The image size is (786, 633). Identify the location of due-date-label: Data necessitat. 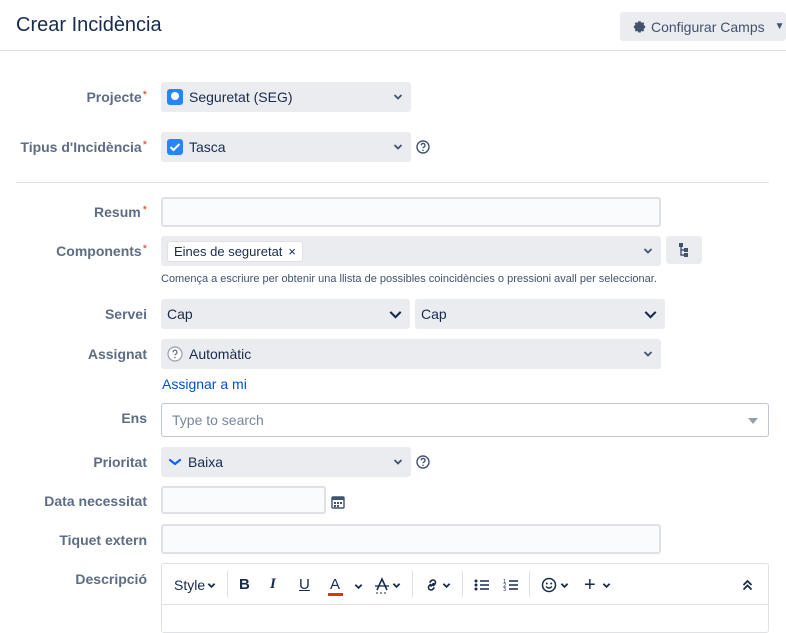
(95, 501).